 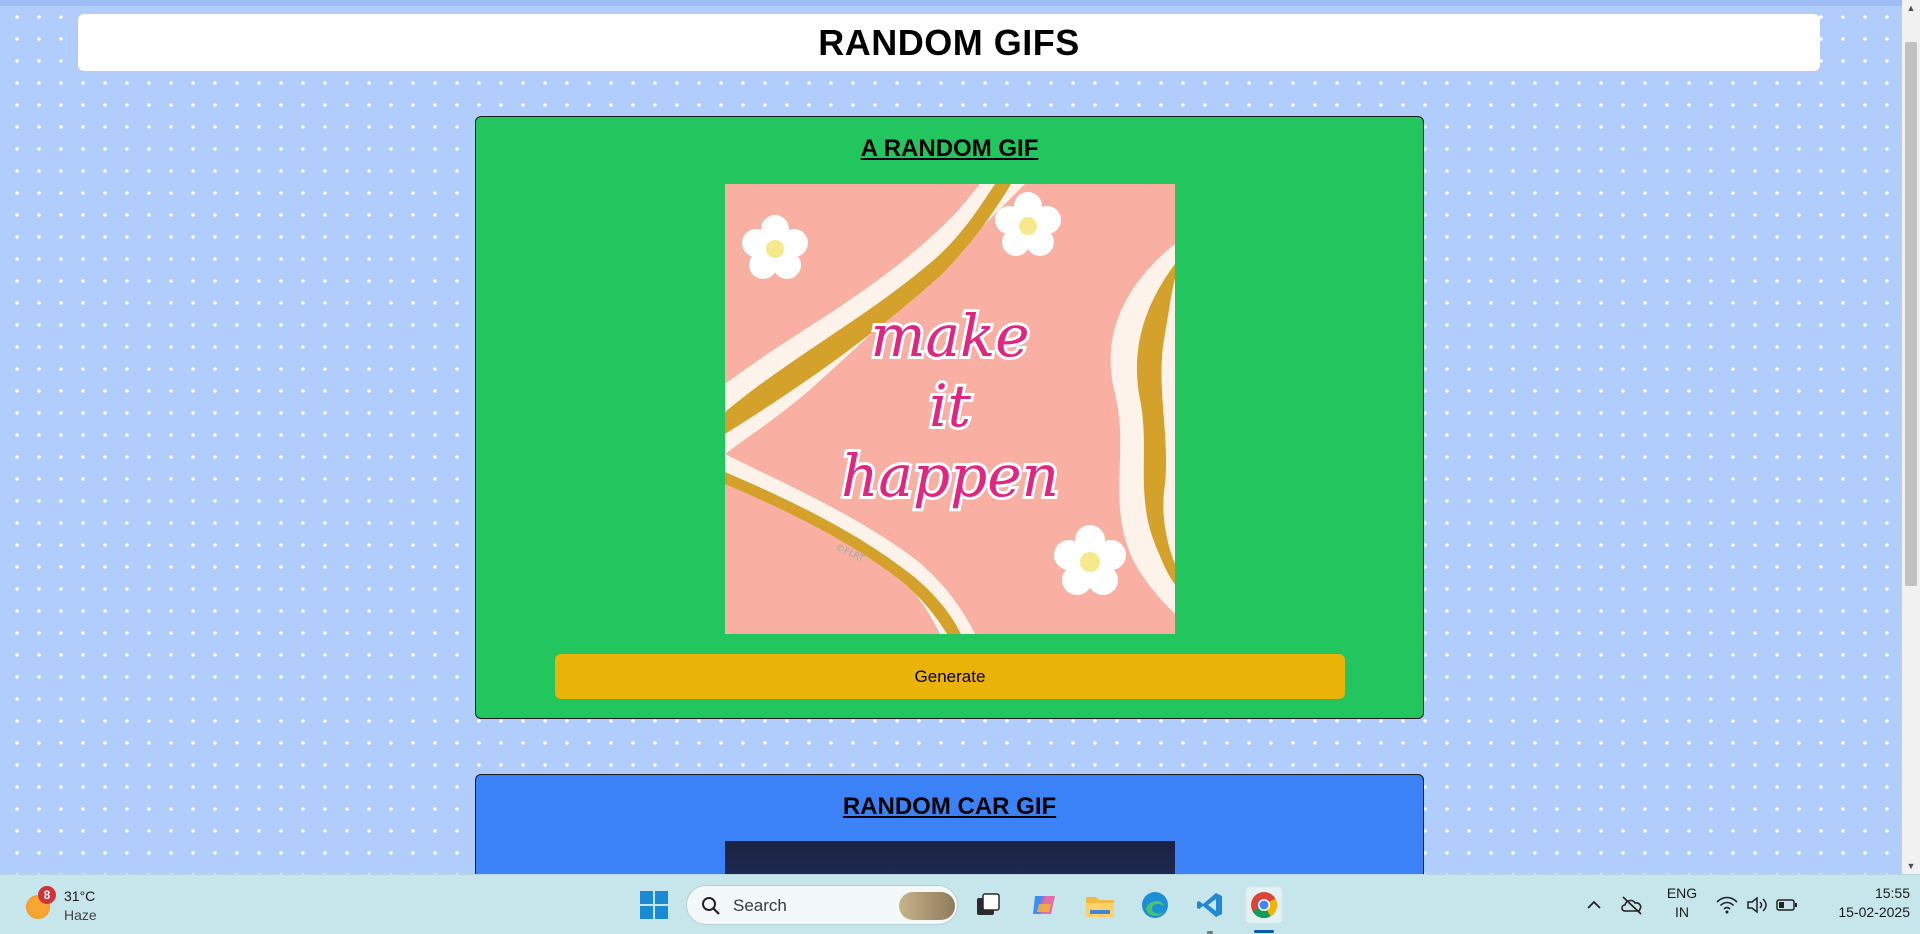 I want to click on edge-browser-icon, so click(x=1155, y=905).